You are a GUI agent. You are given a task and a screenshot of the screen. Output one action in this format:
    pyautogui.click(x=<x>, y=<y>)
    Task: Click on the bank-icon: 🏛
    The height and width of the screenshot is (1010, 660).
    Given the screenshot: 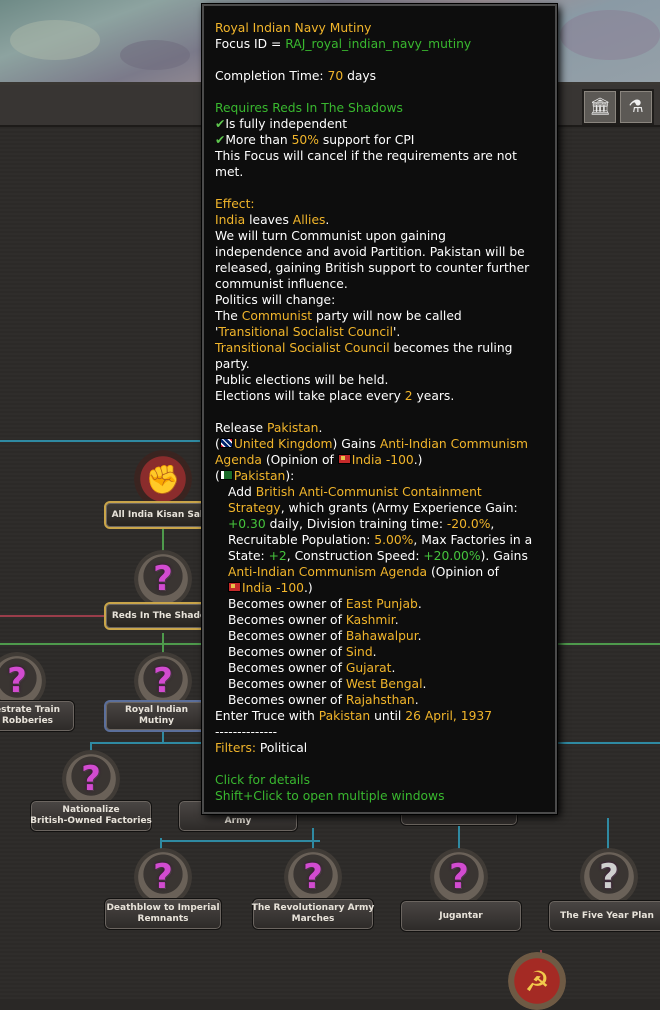 What is the action you would take?
    pyautogui.click(x=600, y=107)
    